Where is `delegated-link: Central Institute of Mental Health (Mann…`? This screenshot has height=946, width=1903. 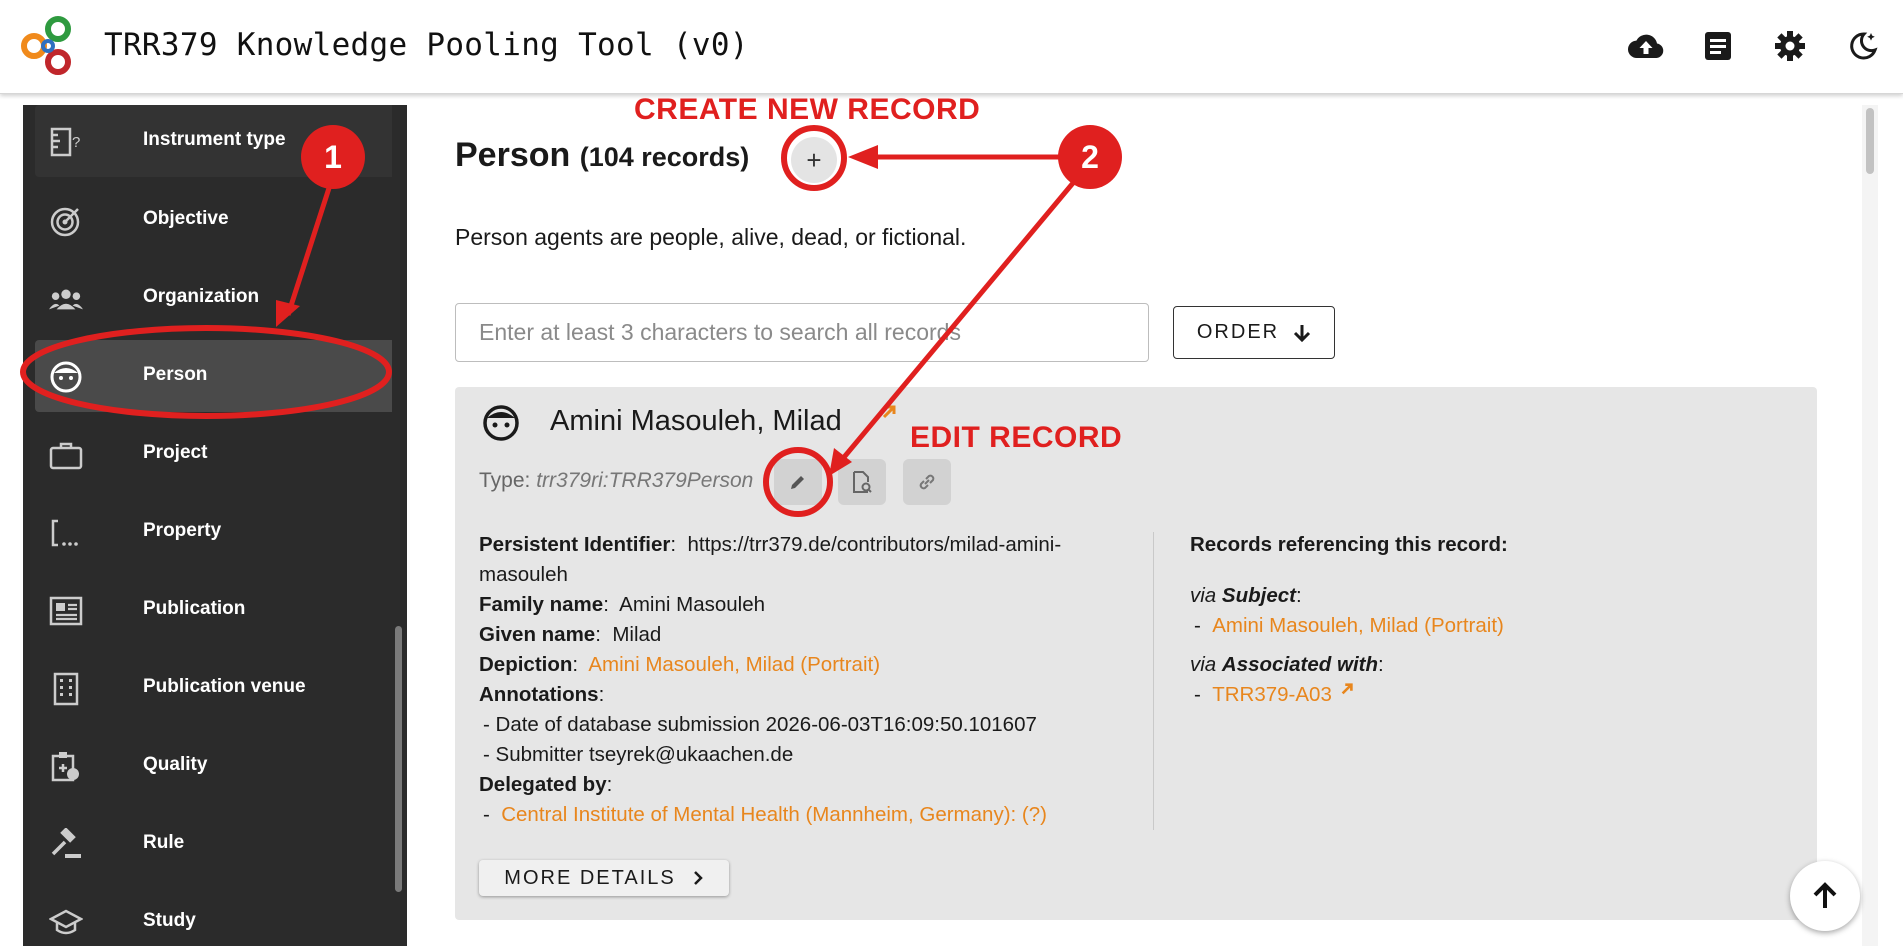
delegated-link: Central Institute of Mental Health (Mann… is located at coordinates (774, 814).